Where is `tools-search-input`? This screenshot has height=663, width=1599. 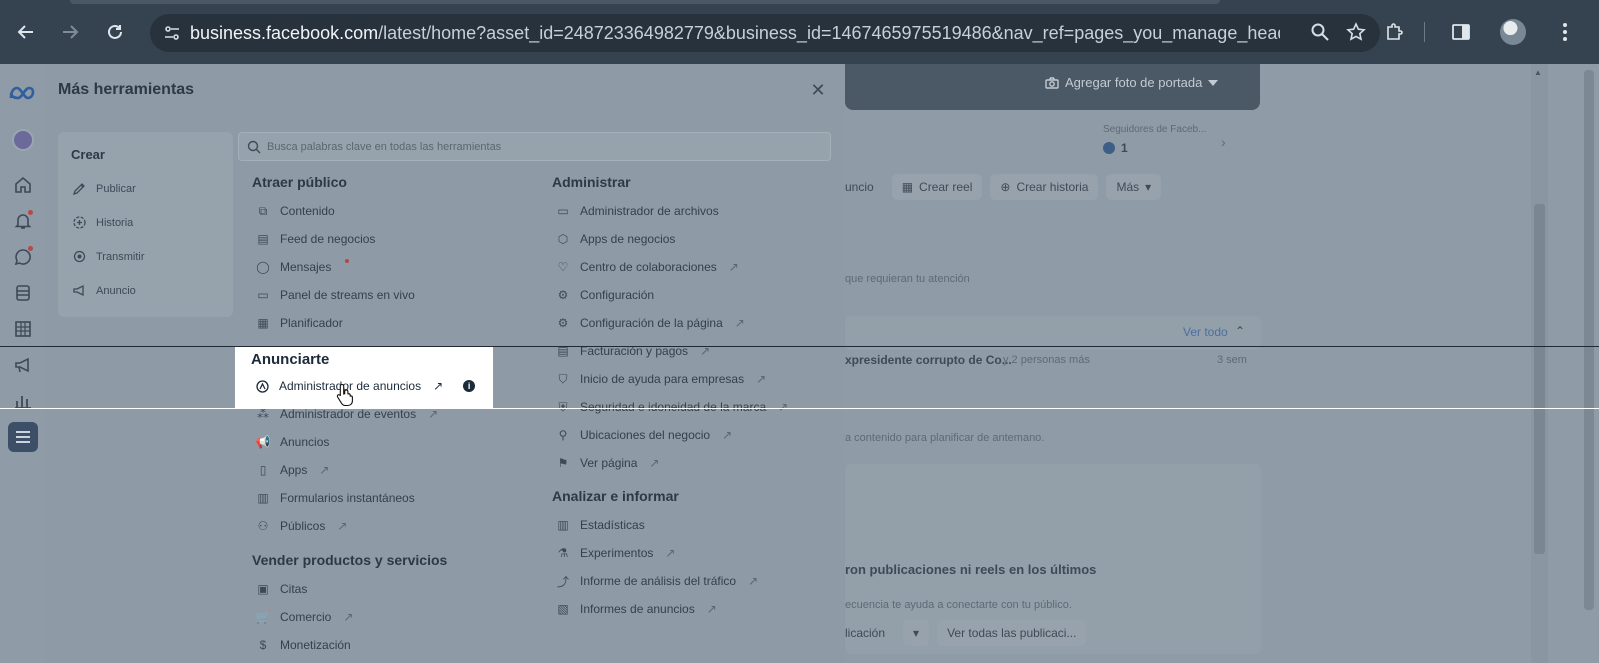 tools-search-input is located at coordinates (537, 146).